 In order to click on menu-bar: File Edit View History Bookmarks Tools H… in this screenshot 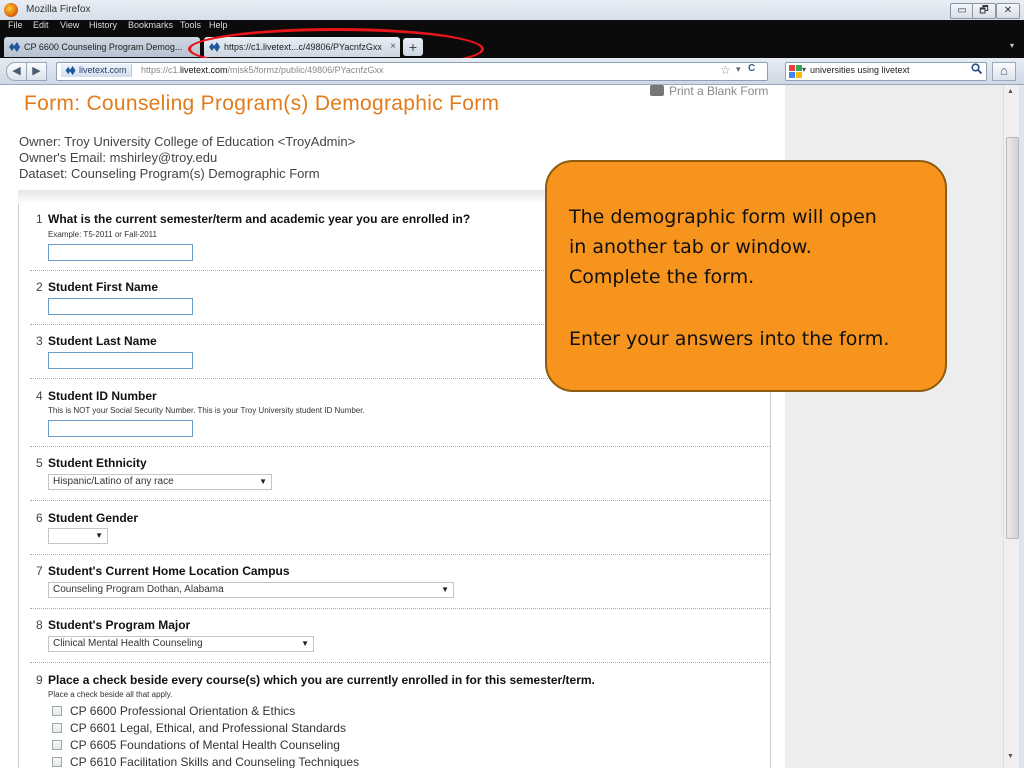, I will do `click(512, 26)`.